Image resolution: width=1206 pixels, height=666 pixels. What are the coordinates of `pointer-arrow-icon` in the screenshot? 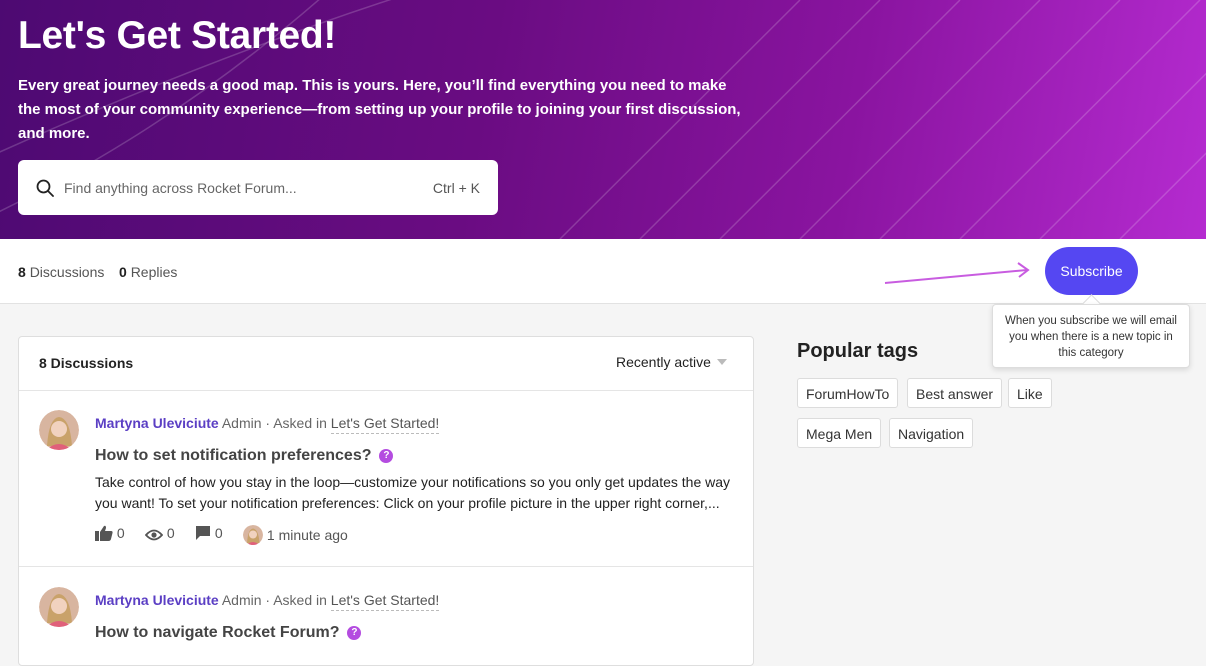 It's located at (957, 273).